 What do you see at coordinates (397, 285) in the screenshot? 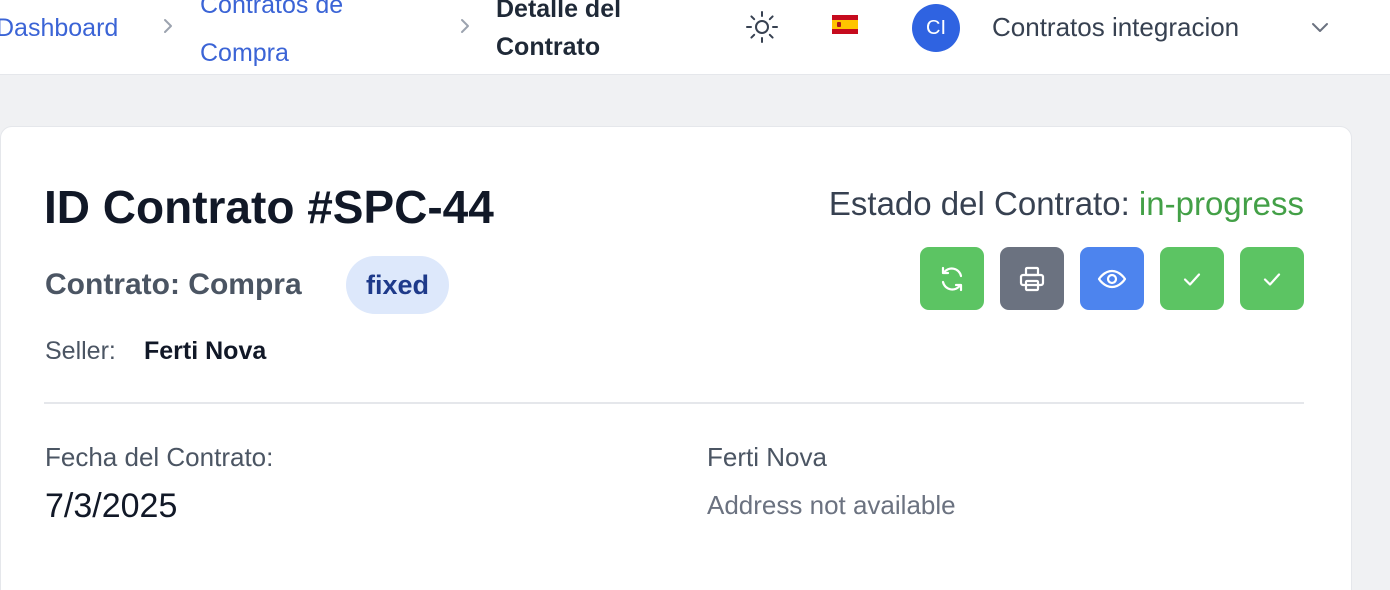
I see `pricing-badge: fixed` at bounding box center [397, 285].